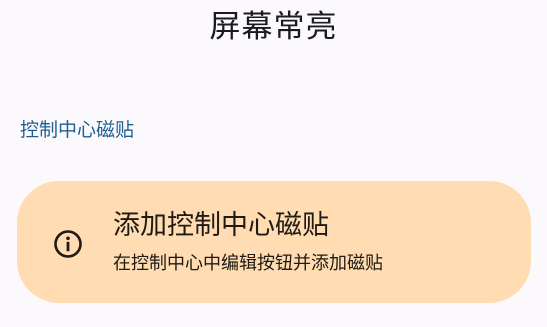  What do you see at coordinates (77, 130) in the screenshot?
I see `section-header-control-center-tile: 控制中心磁贴` at bounding box center [77, 130].